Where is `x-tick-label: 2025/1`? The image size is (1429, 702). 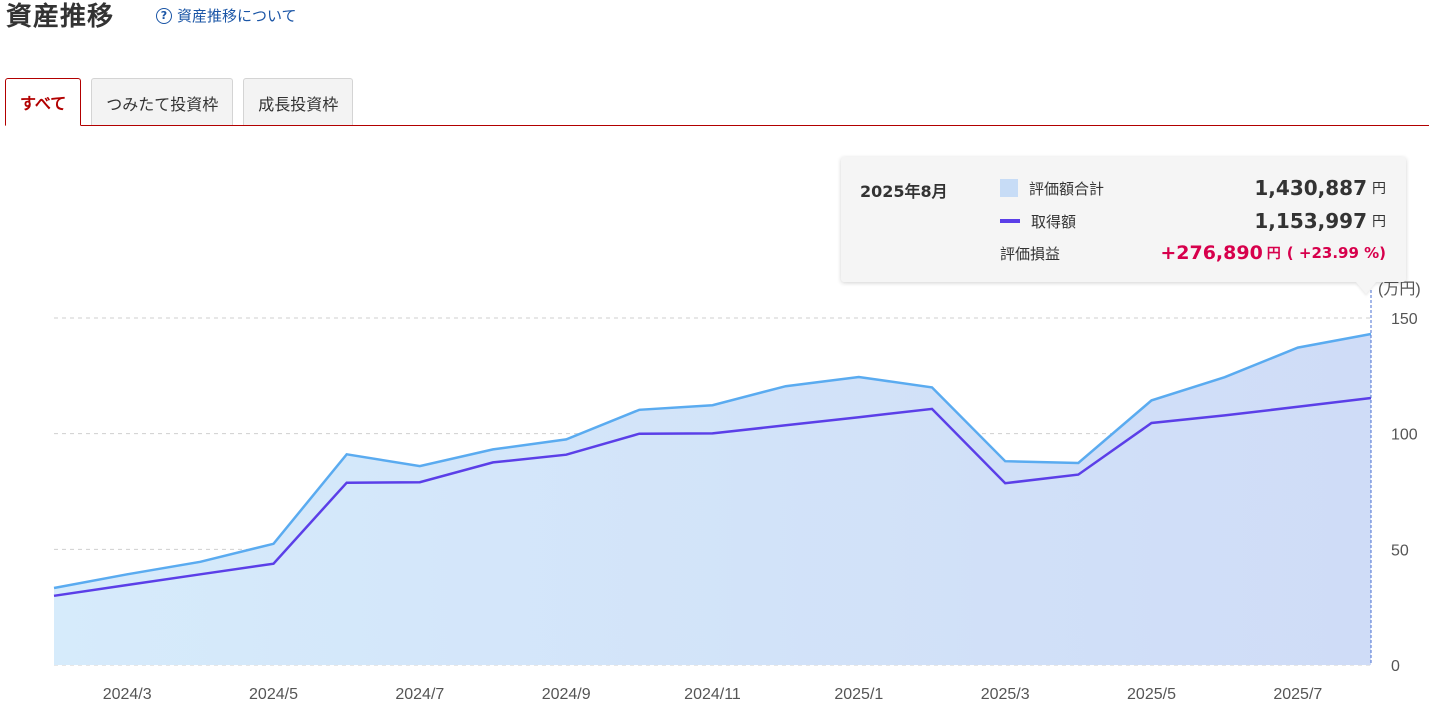
x-tick-label: 2025/1 is located at coordinates (858, 694).